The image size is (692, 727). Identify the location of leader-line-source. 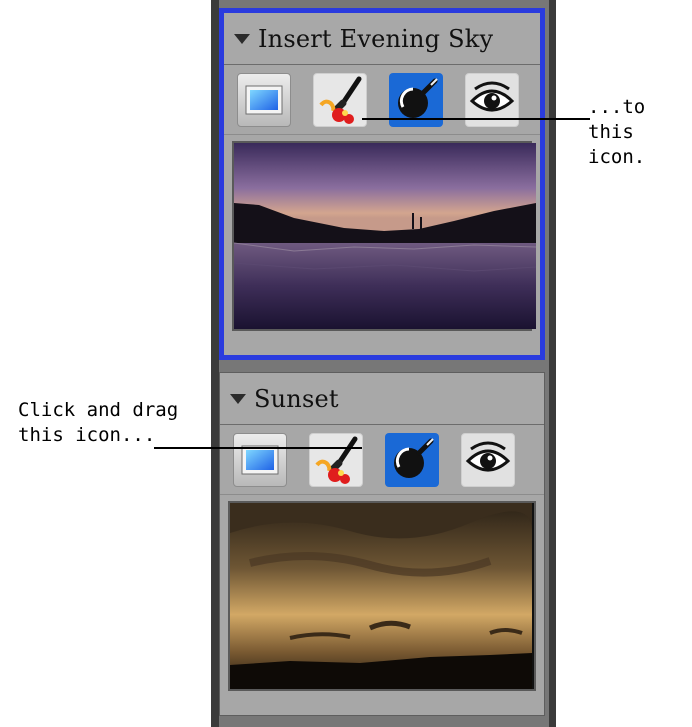
(258, 448).